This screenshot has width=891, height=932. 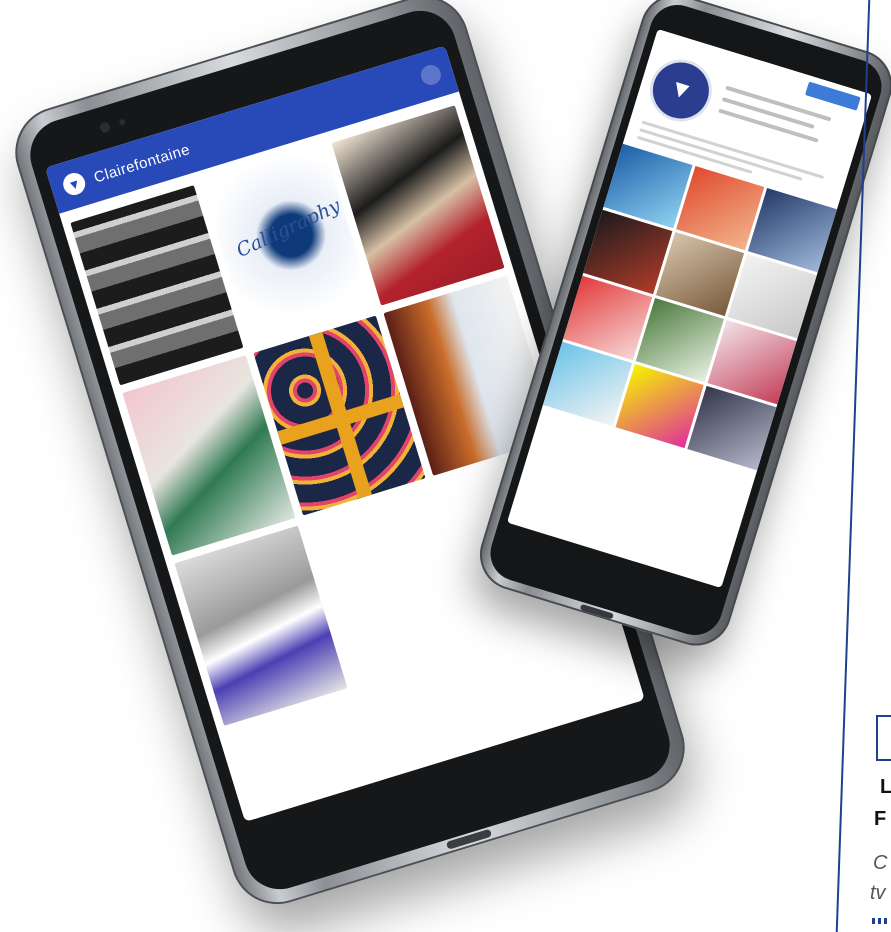 What do you see at coordinates (880, 819) in the screenshot?
I see `edge-heading-letter: F` at bounding box center [880, 819].